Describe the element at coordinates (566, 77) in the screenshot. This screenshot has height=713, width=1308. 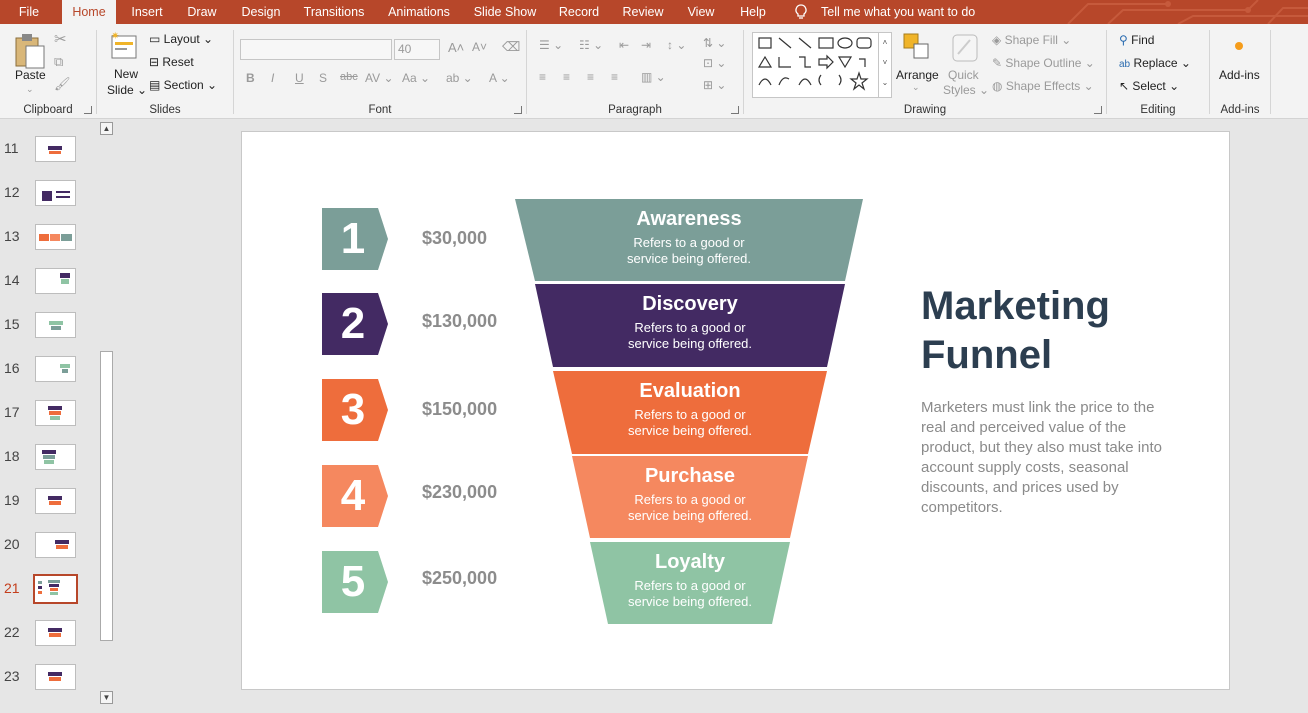
I see `center-icon: ≡` at that location.